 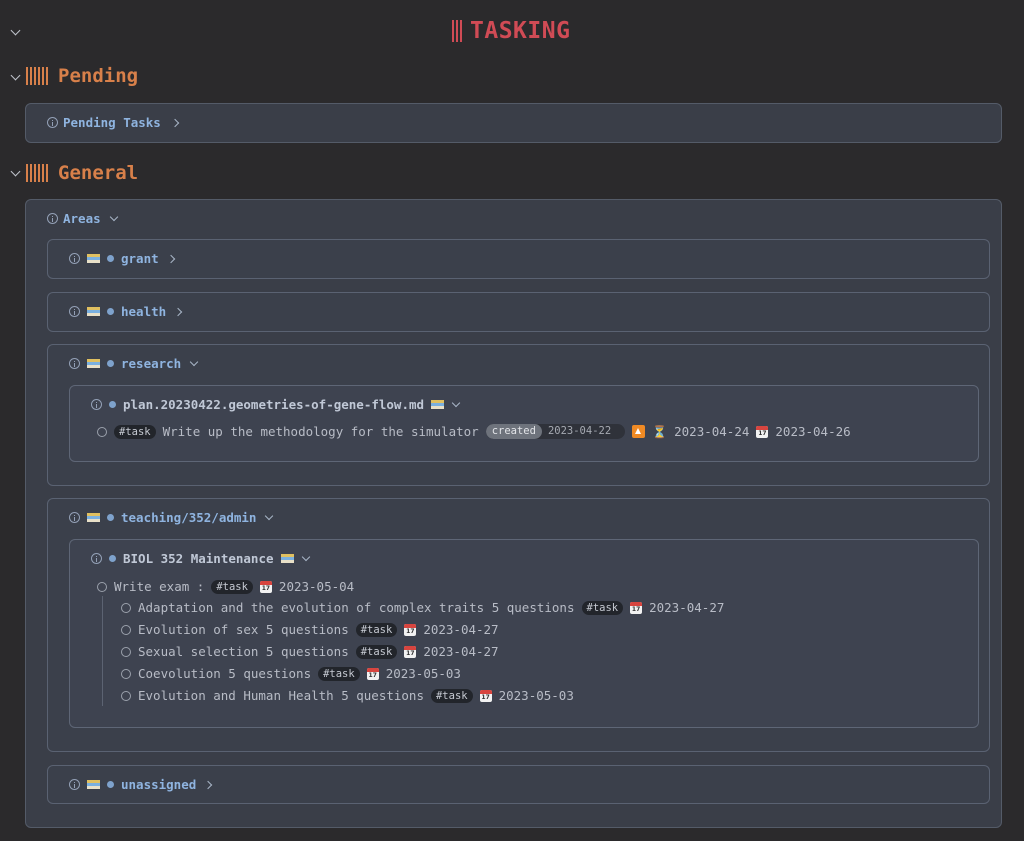 What do you see at coordinates (143, 311) in the screenshot?
I see `group-health-label: health` at bounding box center [143, 311].